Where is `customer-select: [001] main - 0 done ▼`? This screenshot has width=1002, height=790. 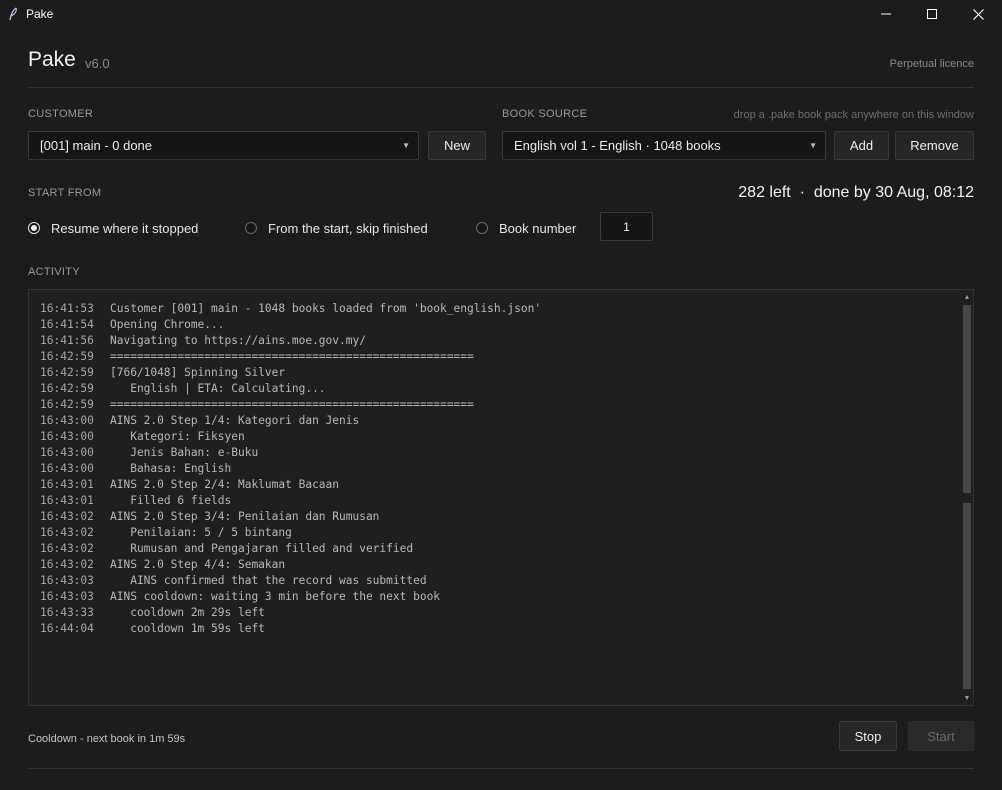 customer-select: [001] main - 0 done ▼ is located at coordinates (223, 145).